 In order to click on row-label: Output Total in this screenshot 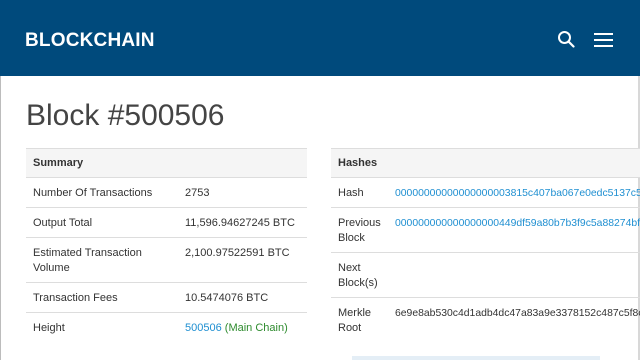, I will do `click(103, 222)`.